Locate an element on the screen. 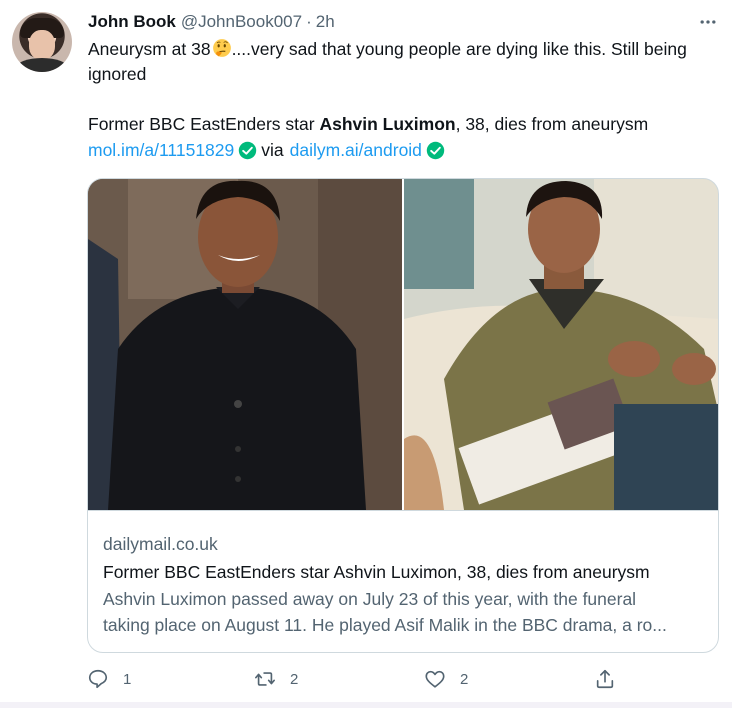 This screenshot has width=732, height=708. reply-button: 1 is located at coordinates (109, 679).